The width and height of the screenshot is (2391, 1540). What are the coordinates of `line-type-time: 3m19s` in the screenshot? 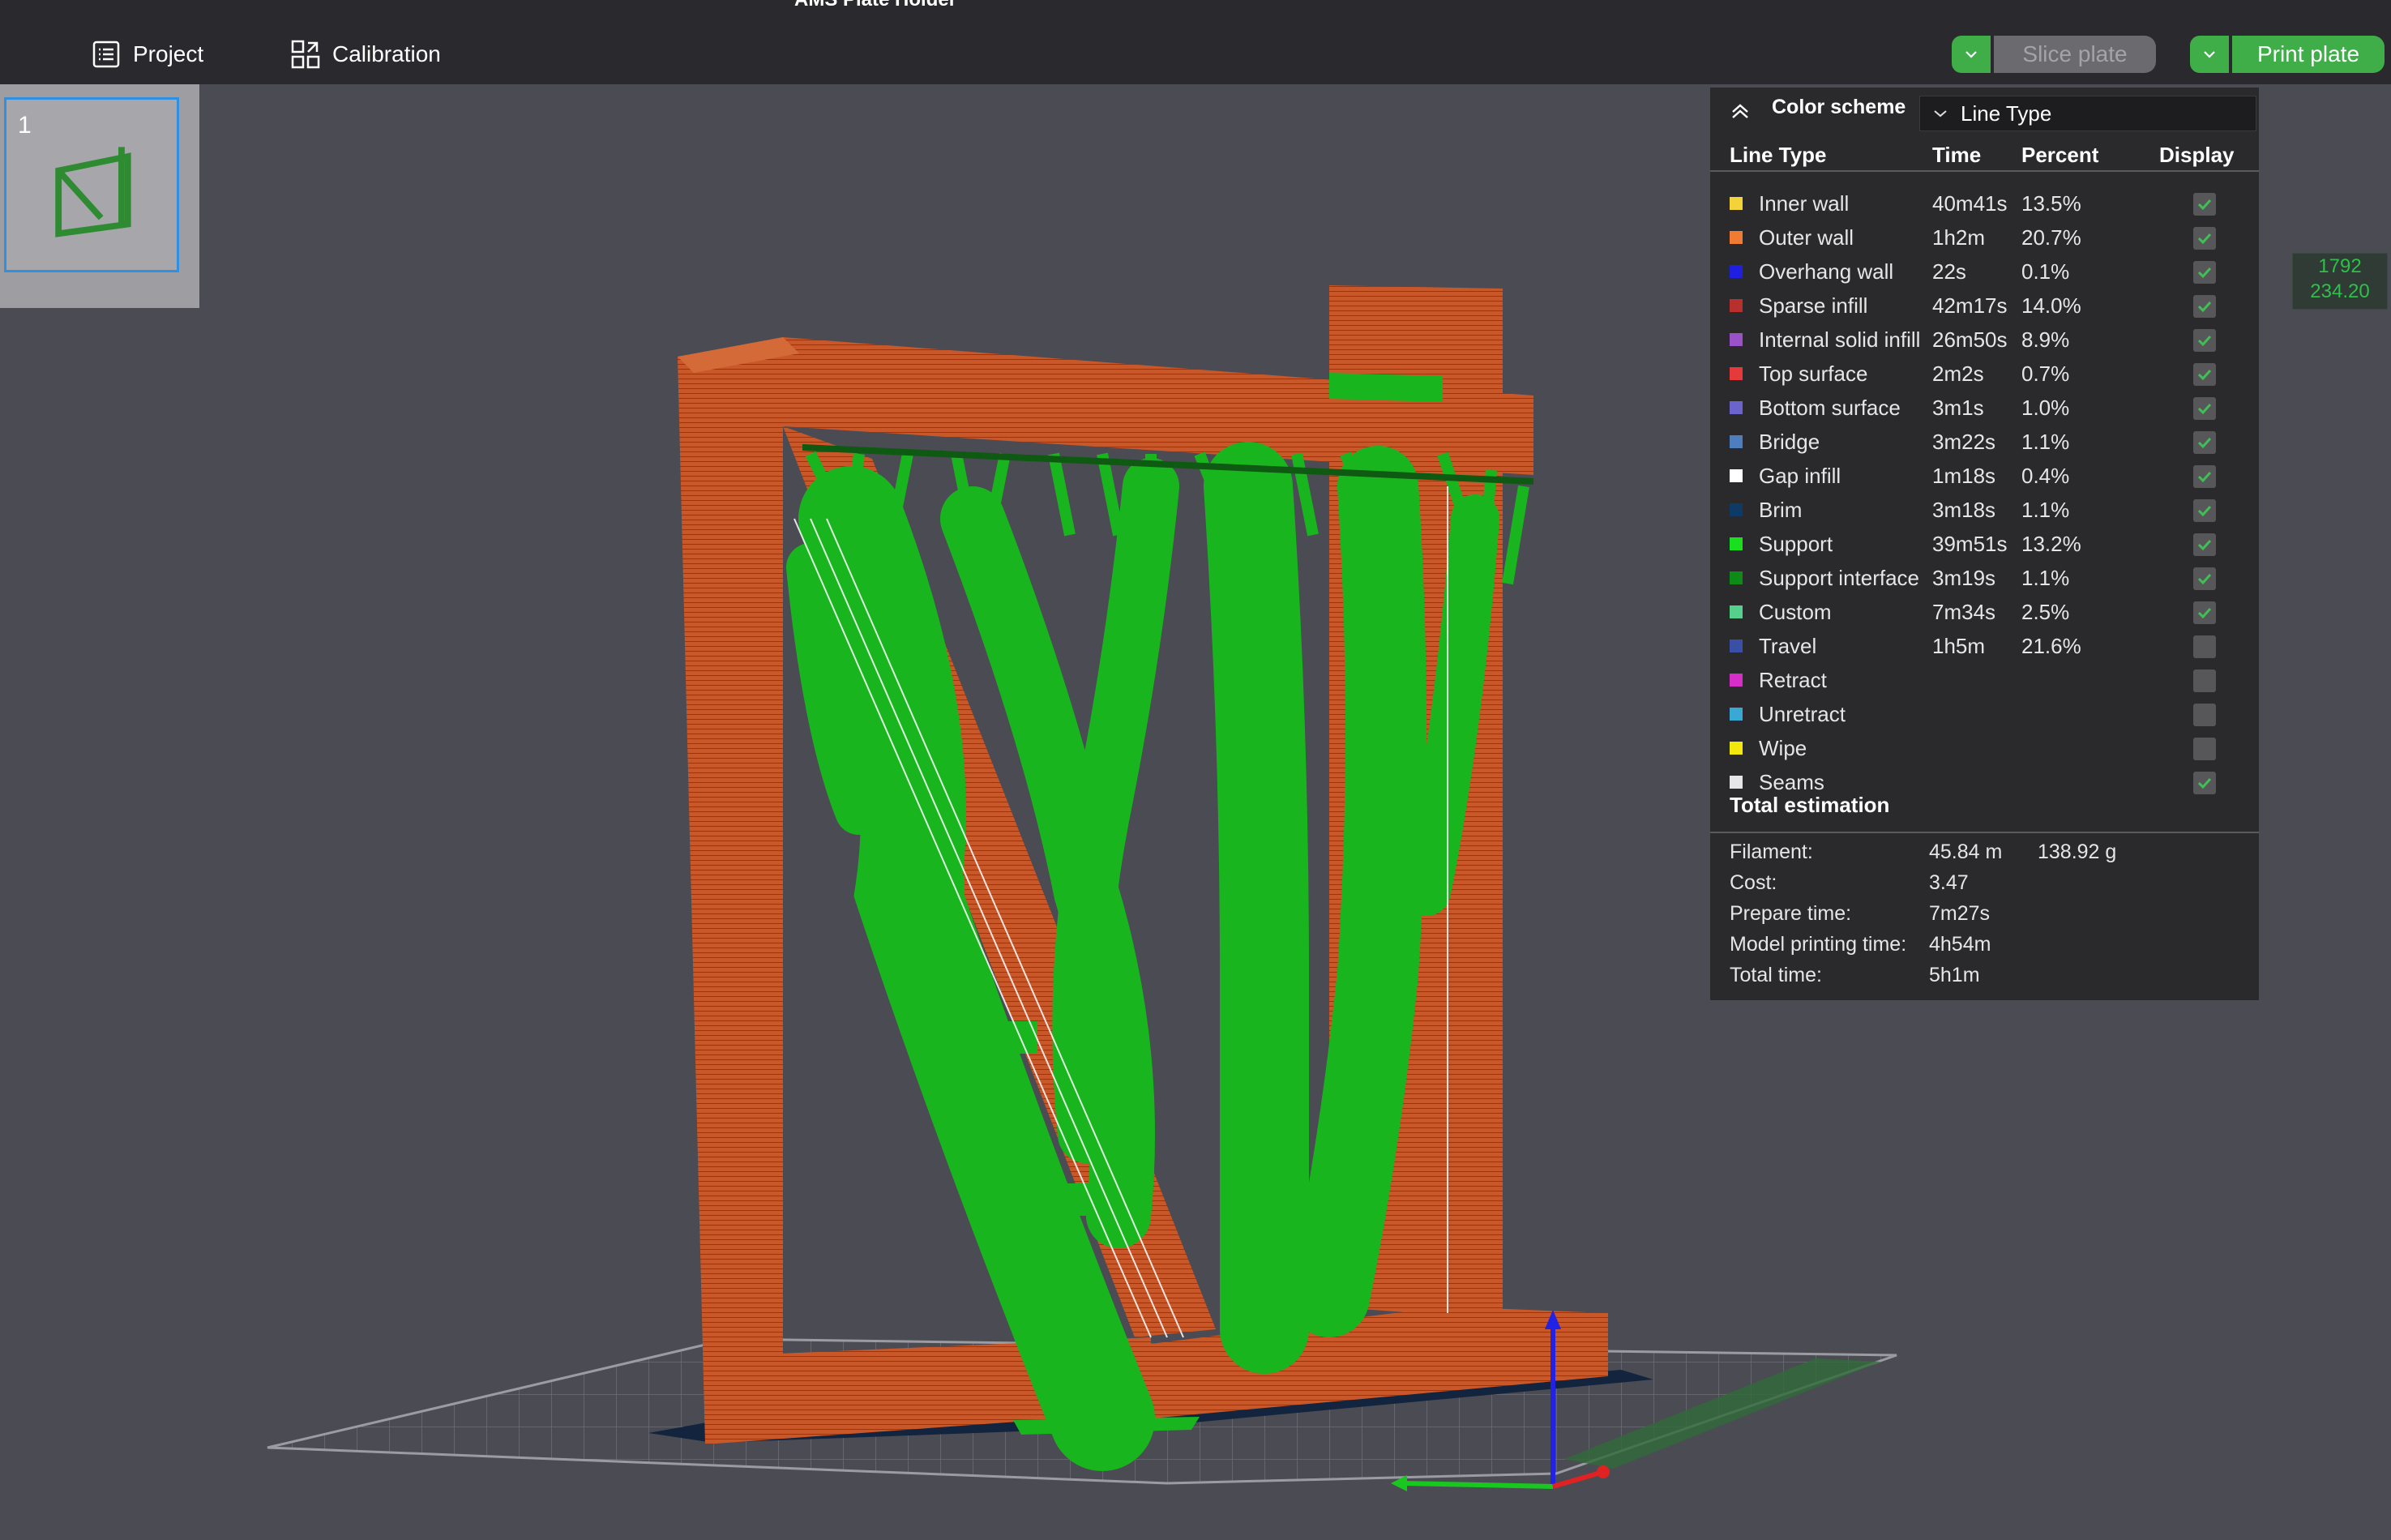 It's located at (1964, 578).